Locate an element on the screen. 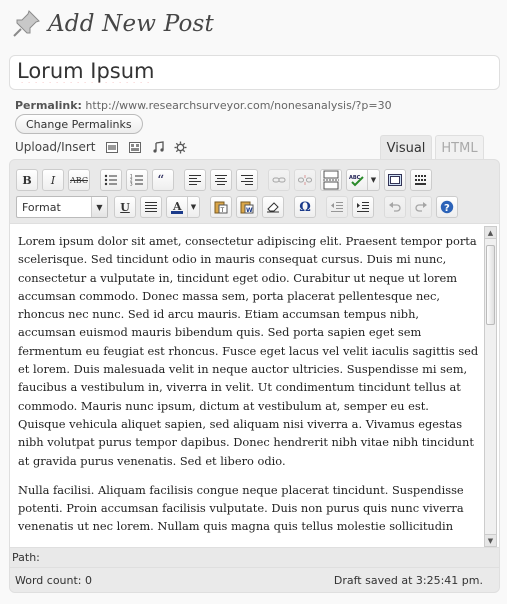 Image resolution: width=507 pixels, height=604 pixels. more-tag-icon is located at coordinates (331, 180).